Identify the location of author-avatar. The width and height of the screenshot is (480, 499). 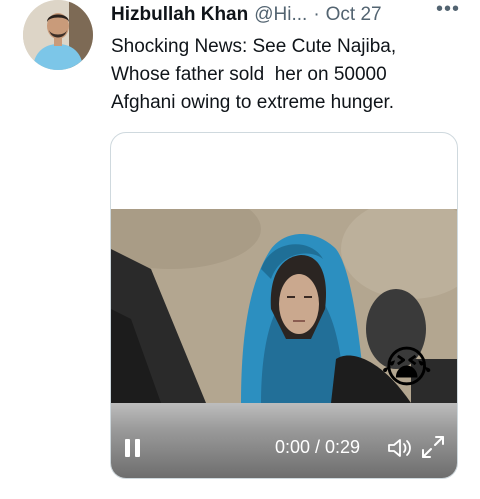
(58, 35).